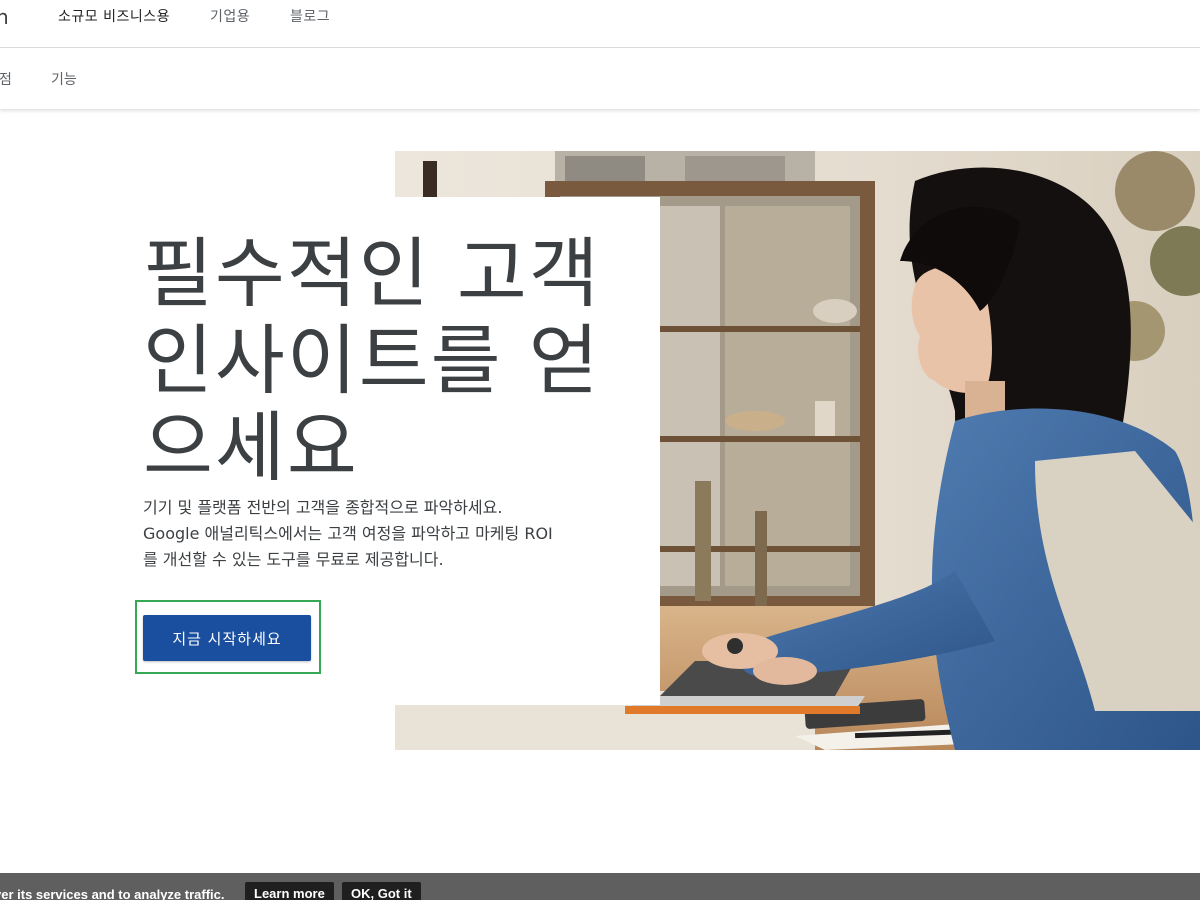 Image resolution: width=1200 pixels, height=900 pixels. I want to click on hero-description-line: Google 애널리틱스에서는 고객 여정을 파악하고 마케팅 ROI, so click(348, 533).